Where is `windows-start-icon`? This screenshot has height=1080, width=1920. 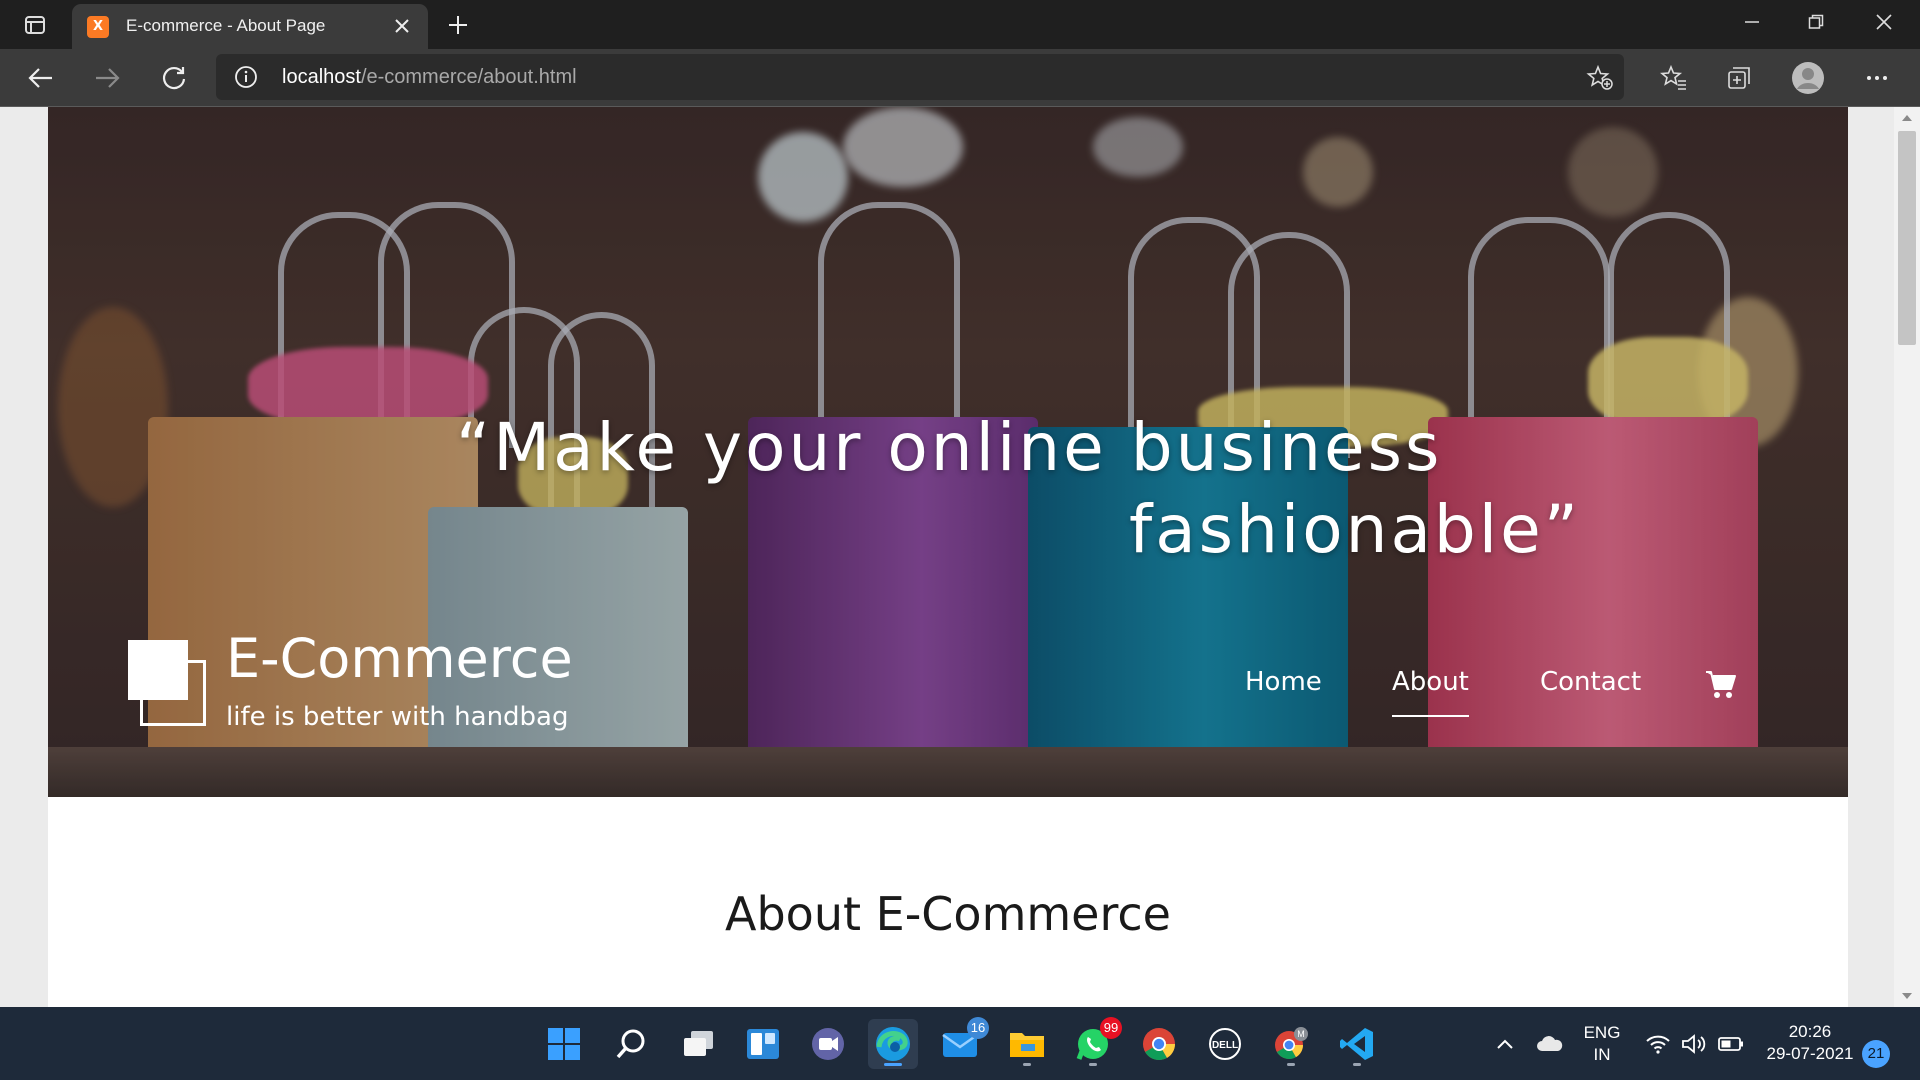 windows-start-icon is located at coordinates (564, 1044).